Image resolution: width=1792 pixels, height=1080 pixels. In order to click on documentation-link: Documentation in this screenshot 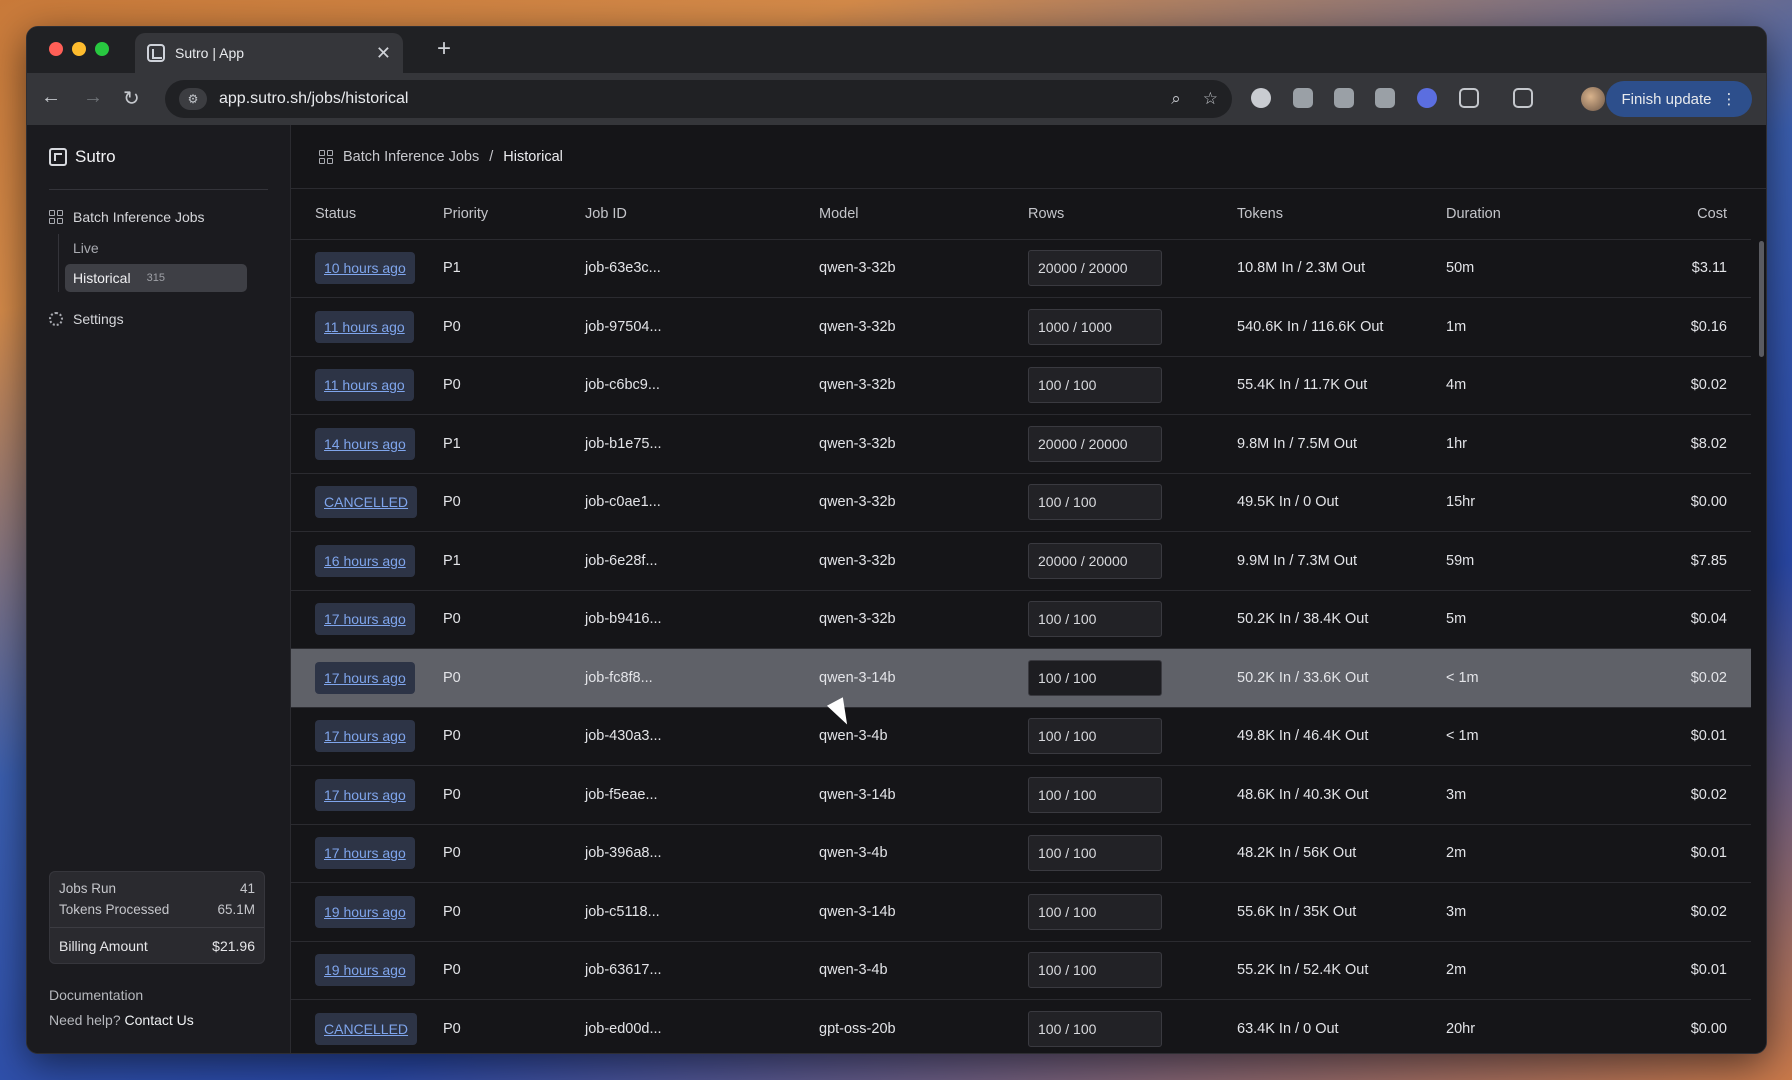, I will do `click(121, 995)`.